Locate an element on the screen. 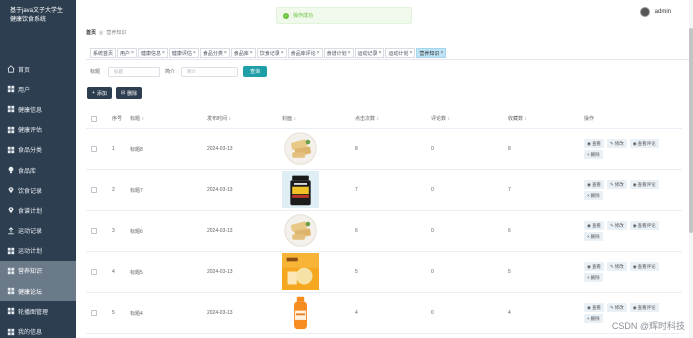 The width and height of the screenshot is (693, 338). row-no: 1 is located at coordinates (113, 149).